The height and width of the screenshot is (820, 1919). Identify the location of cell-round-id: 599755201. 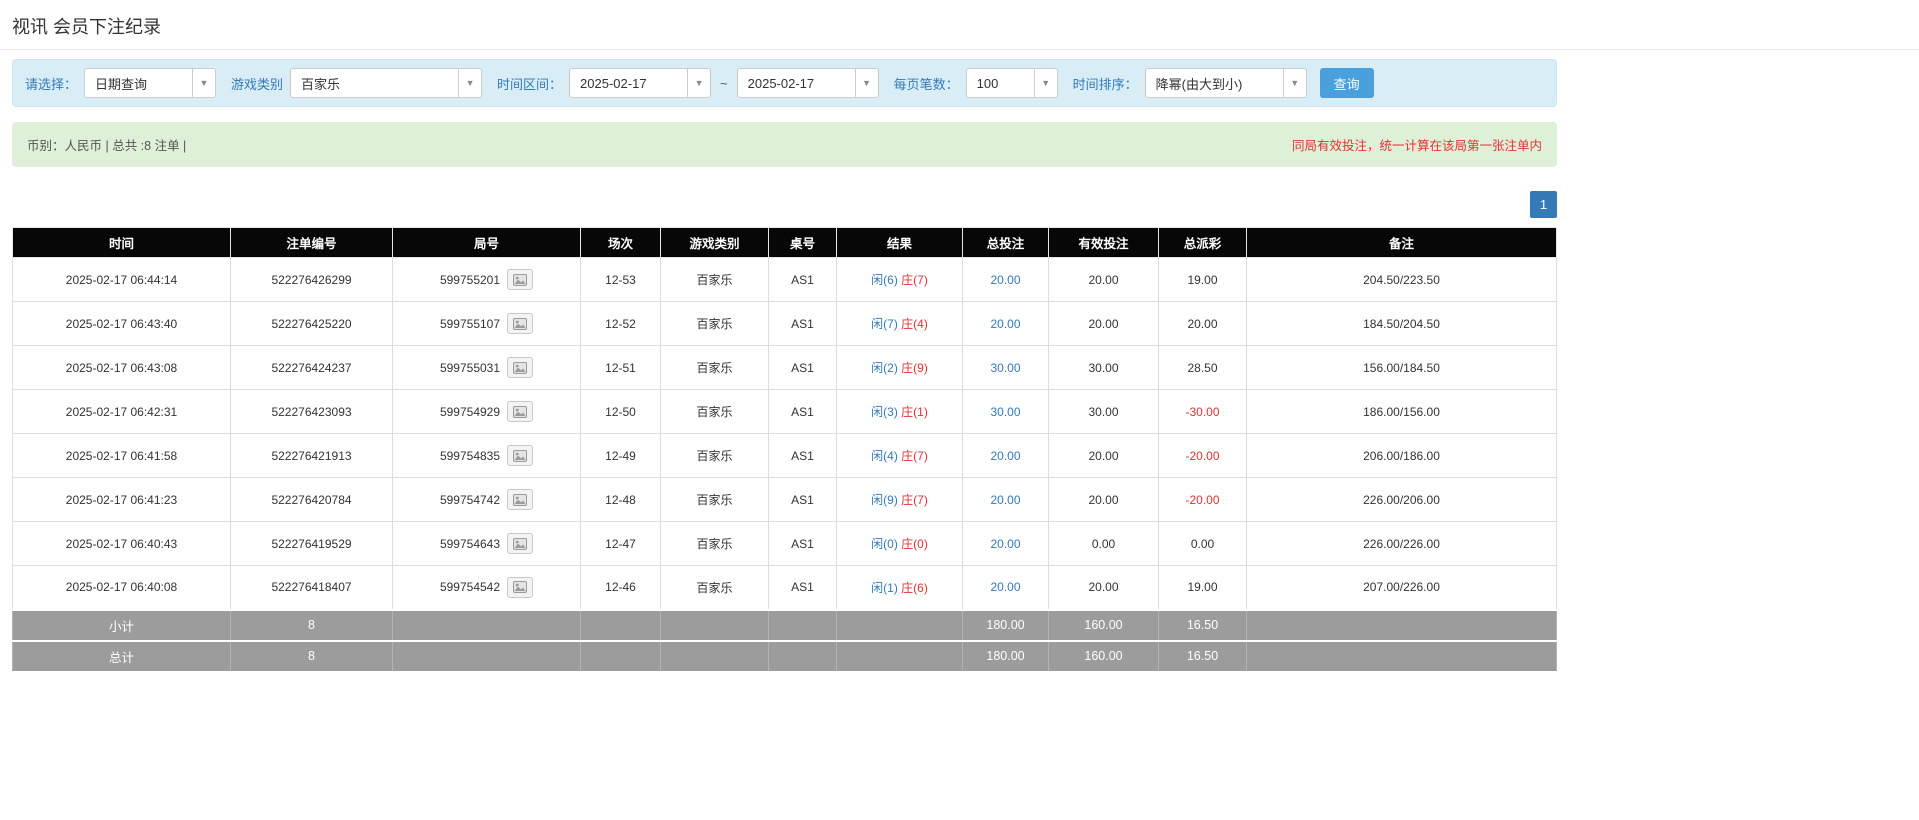
(486, 279).